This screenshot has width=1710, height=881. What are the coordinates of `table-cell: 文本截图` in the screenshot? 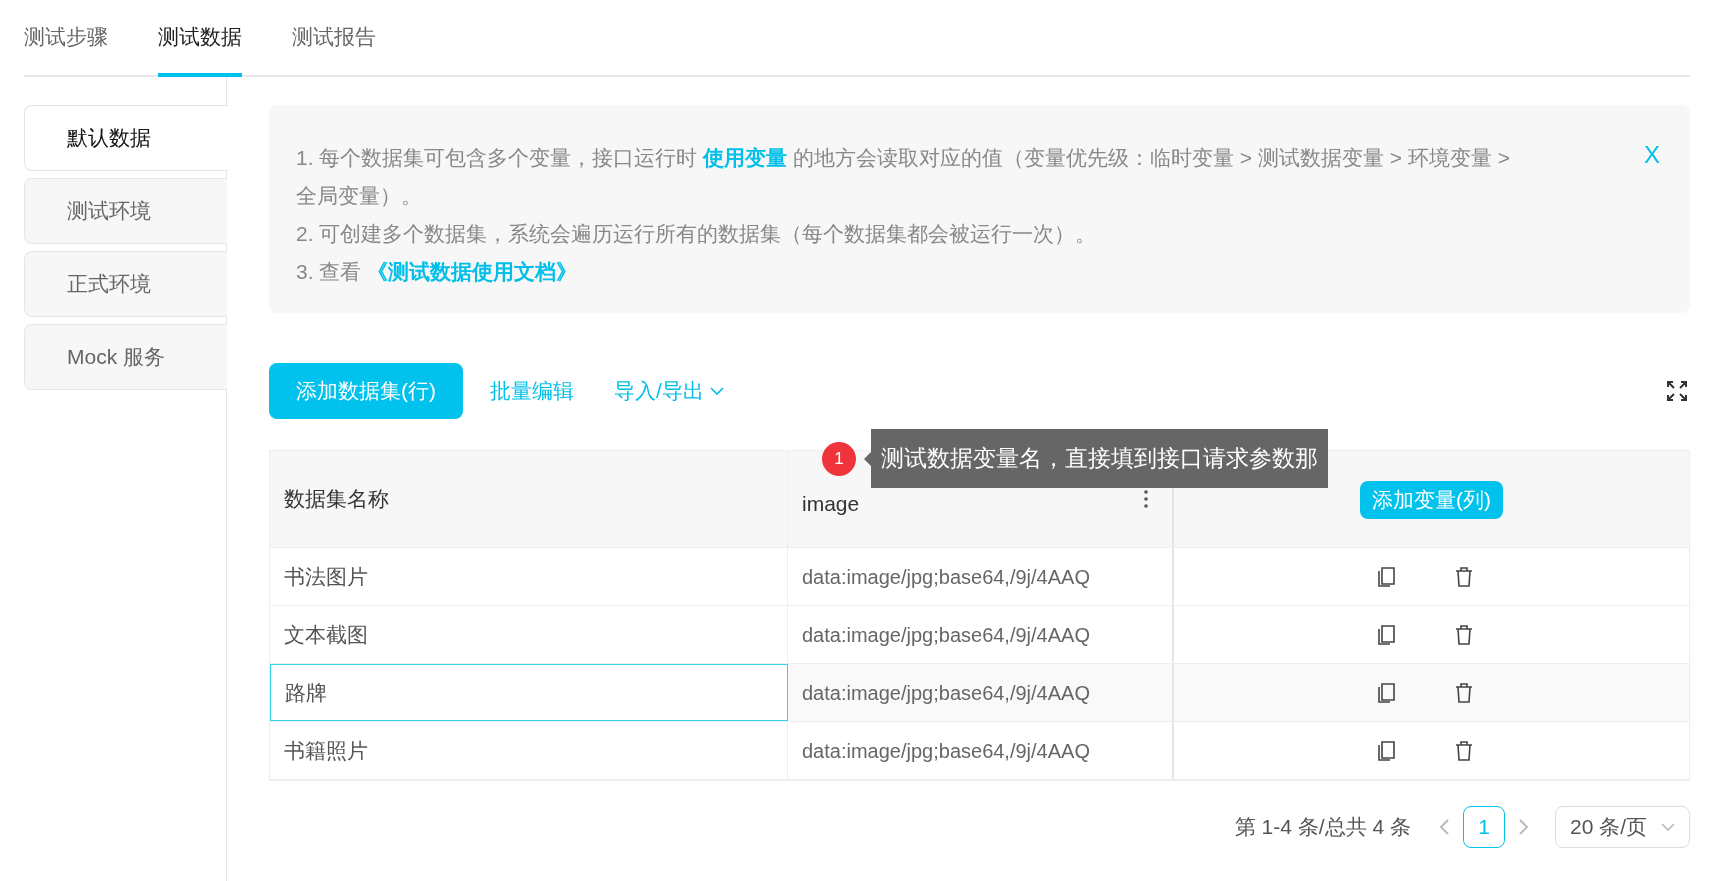 It's located at (529, 634).